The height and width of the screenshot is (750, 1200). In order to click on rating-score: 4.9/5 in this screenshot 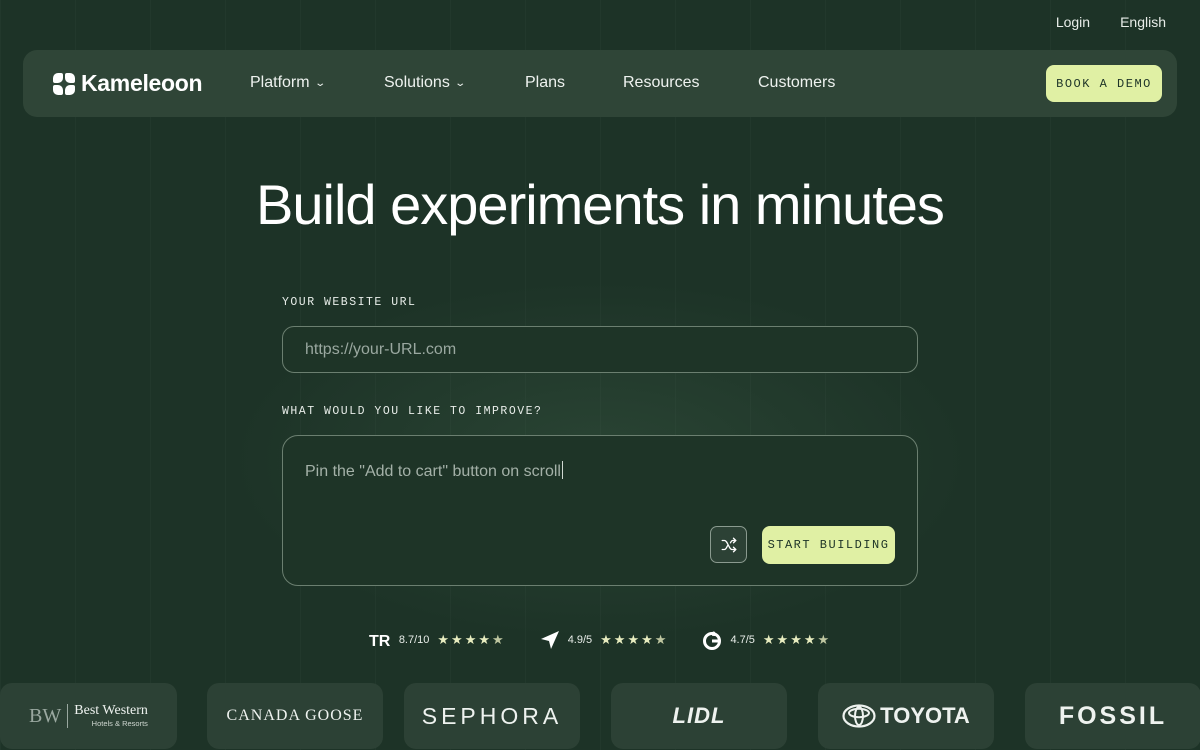, I will do `click(580, 640)`.